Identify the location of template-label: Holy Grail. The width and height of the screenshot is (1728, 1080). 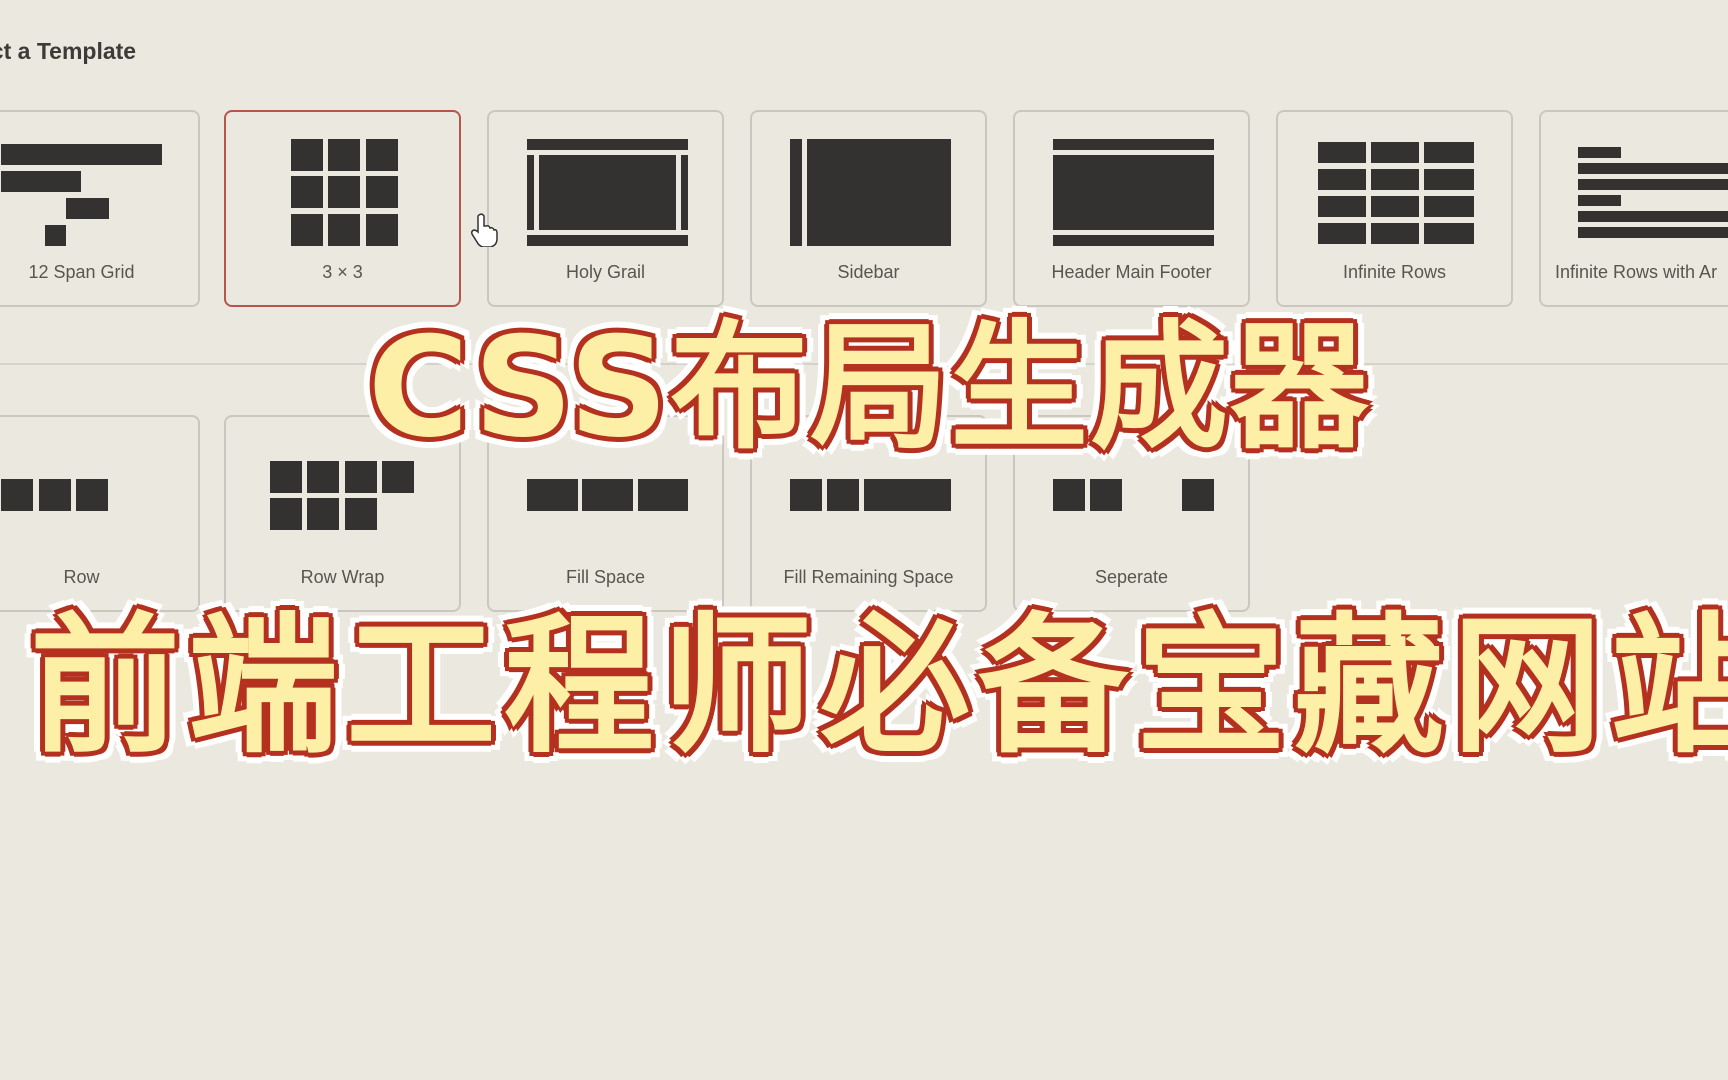
(605, 272).